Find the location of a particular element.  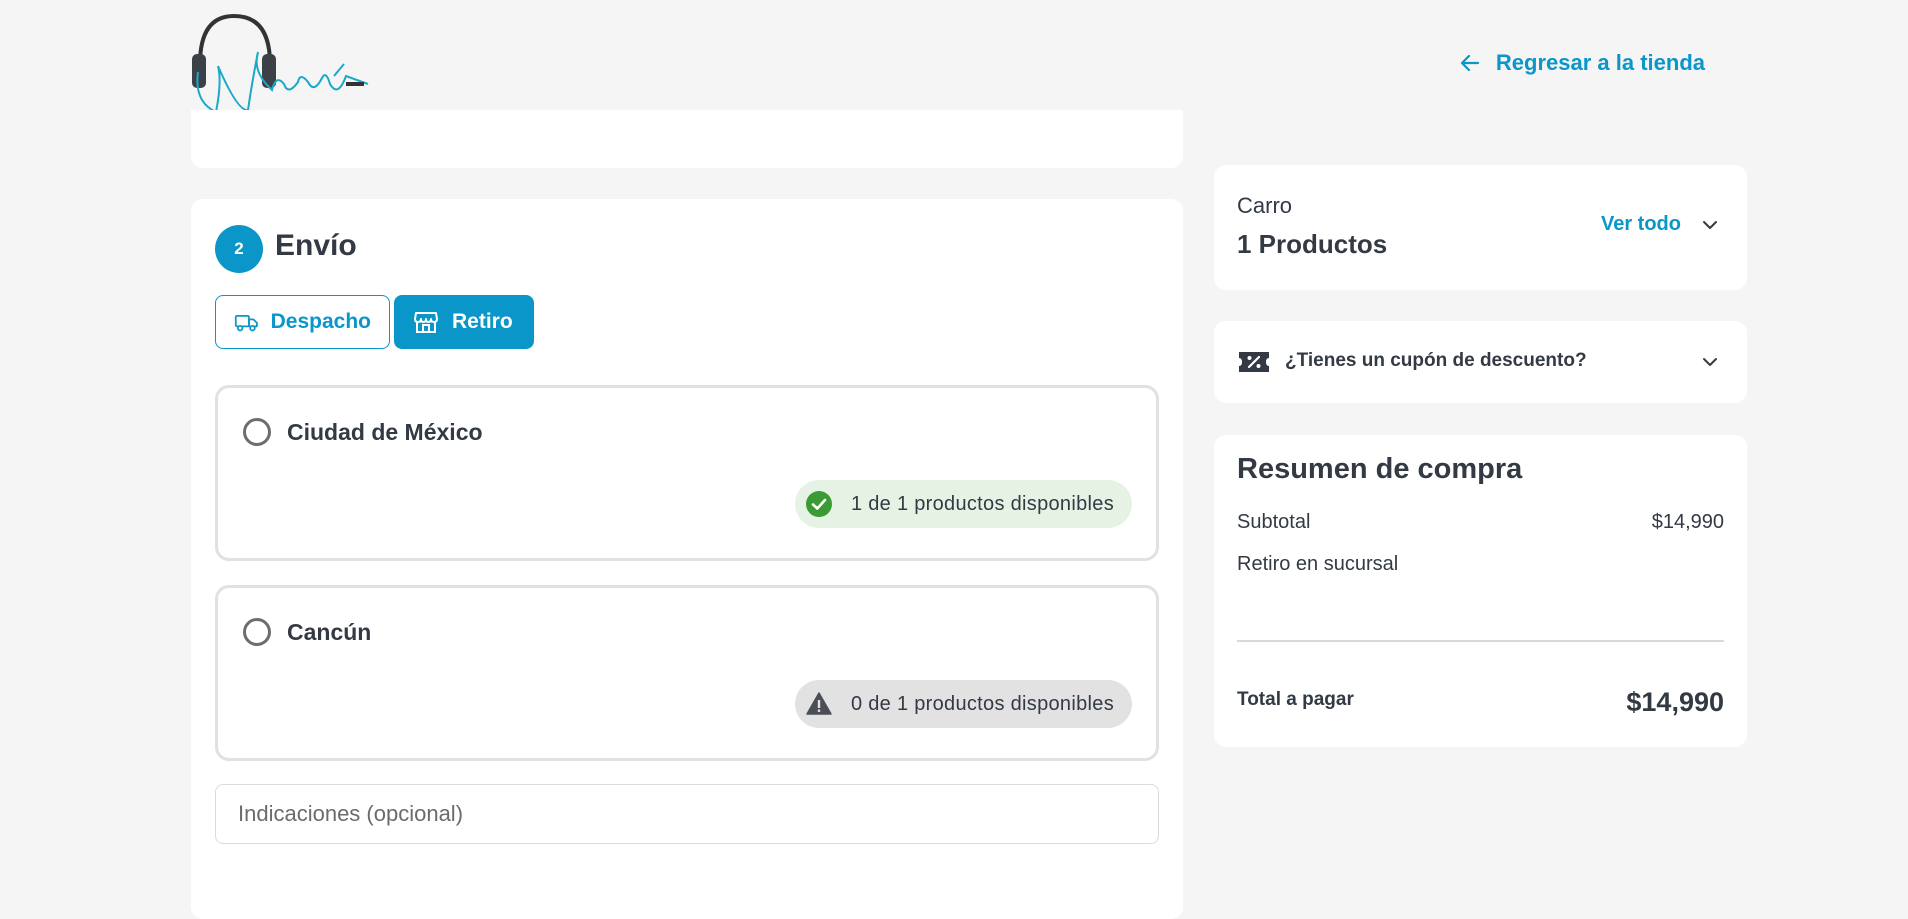

availability-text: 0 de 1 productos disponibles is located at coordinates (982, 703).